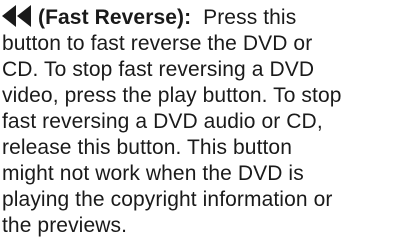 This screenshot has width=407, height=247. Describe the element at coordinates (162, 121) in the screenshot. I see `description-line: fast reversing a DVD audio or CD,` at that location.